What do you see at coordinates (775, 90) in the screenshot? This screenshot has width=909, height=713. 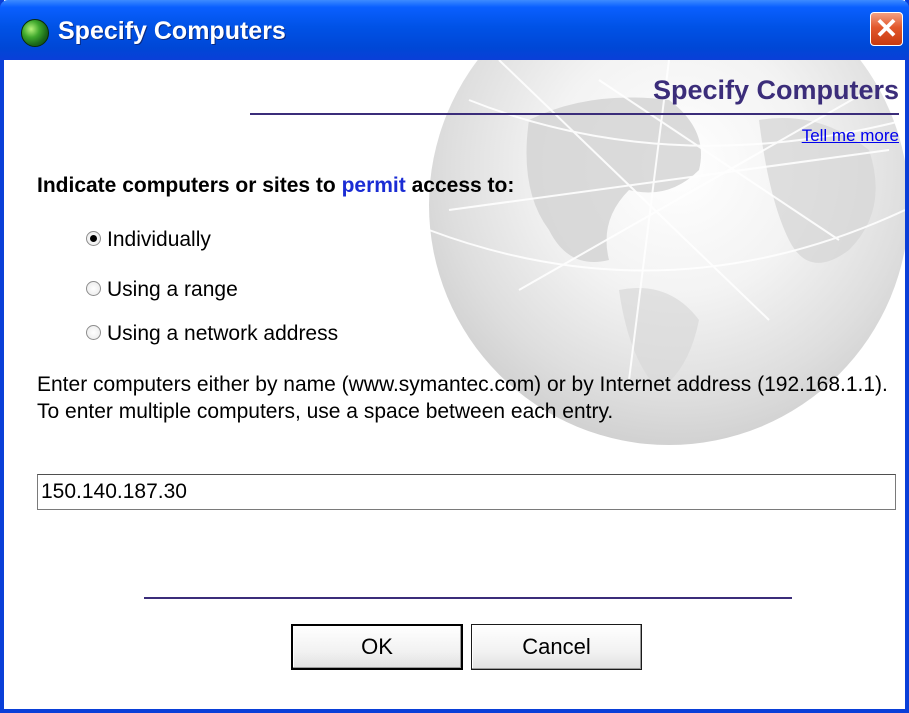 I see `header-title: Specify Computers` at bounding box center [775, 90].